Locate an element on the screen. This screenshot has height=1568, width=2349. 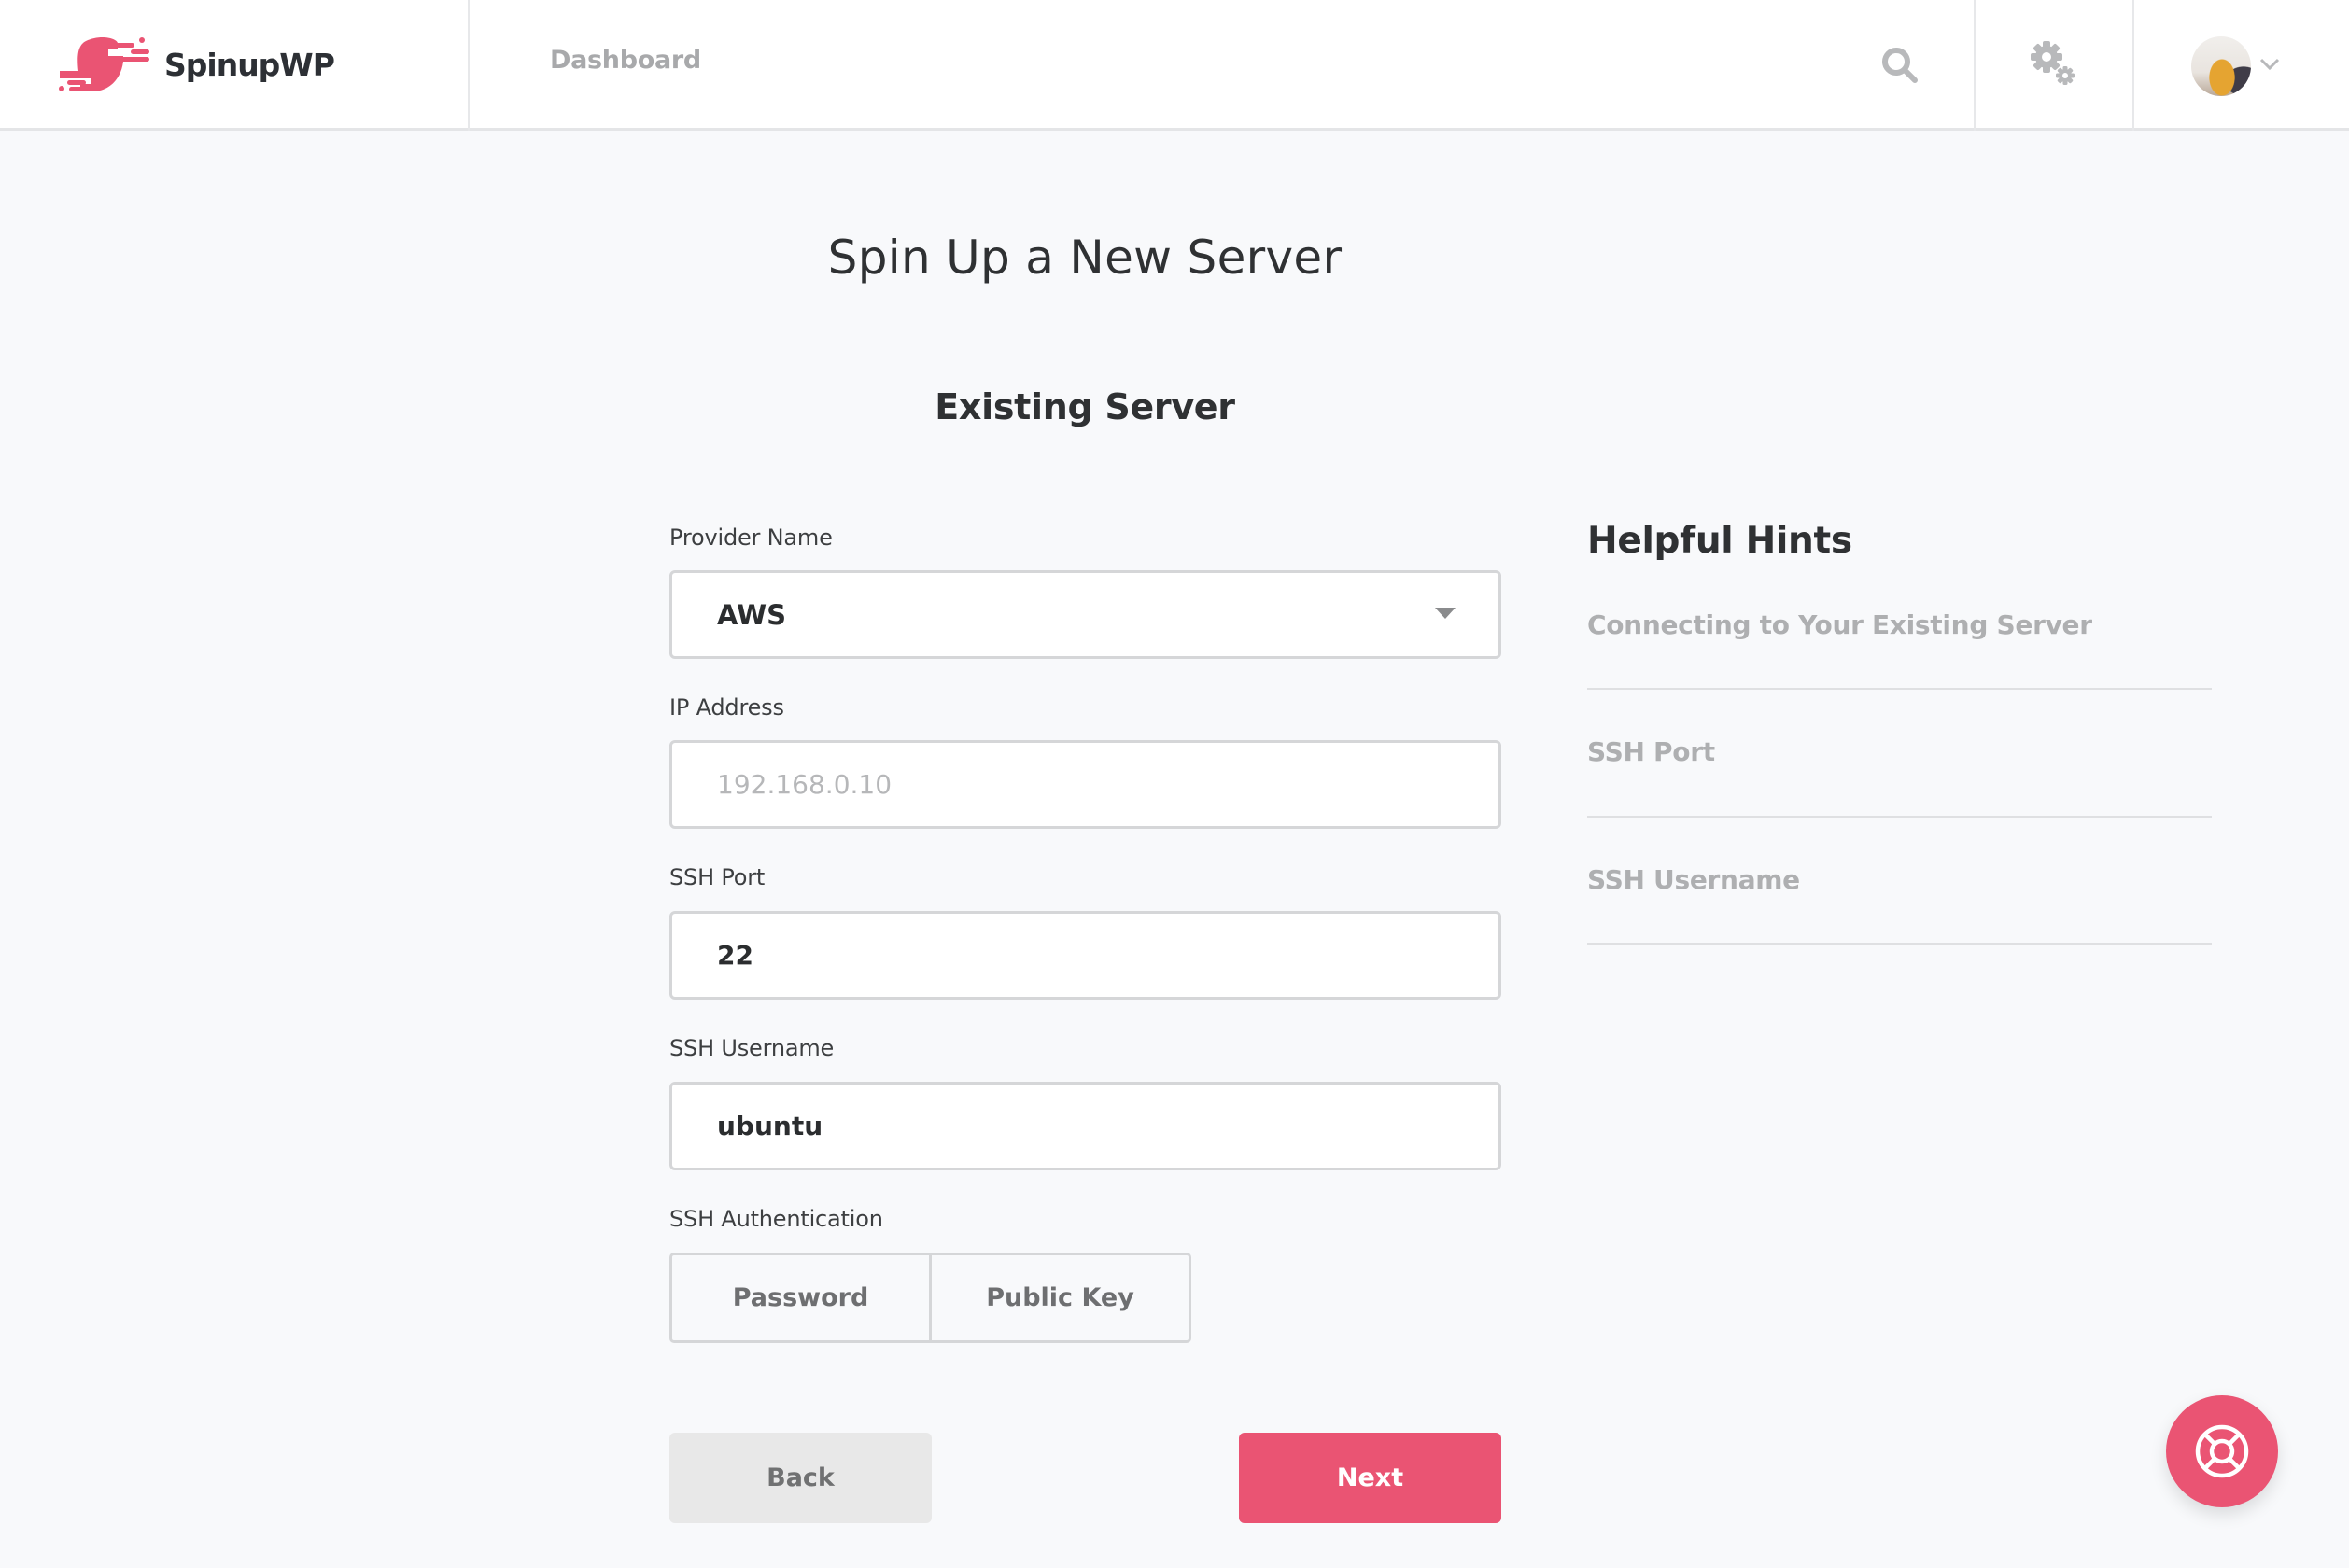
ssh-username-field is located at coordinates (1085, 1126).